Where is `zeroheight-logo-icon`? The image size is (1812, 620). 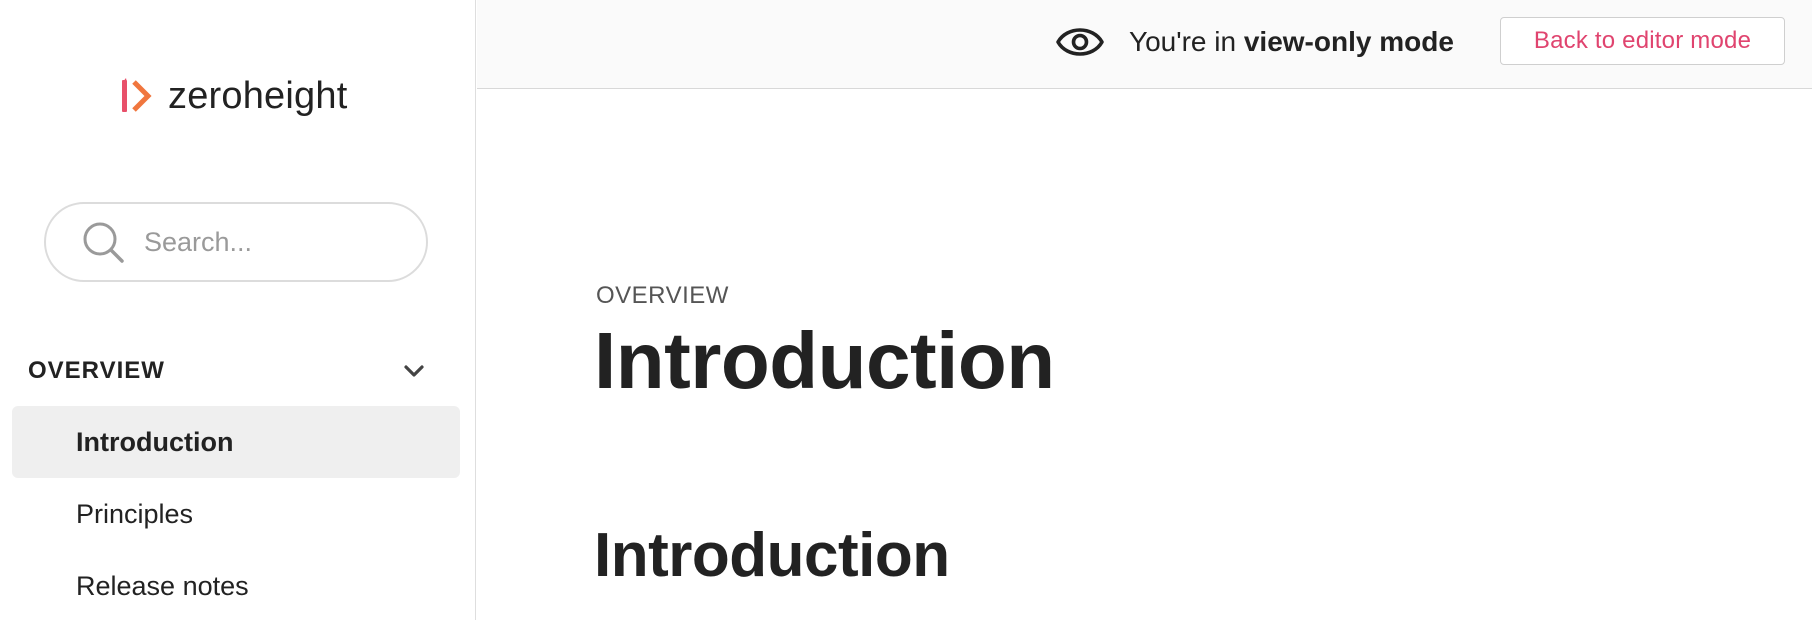
zeroheight-logo-icon is located at coordinates (137, 95).